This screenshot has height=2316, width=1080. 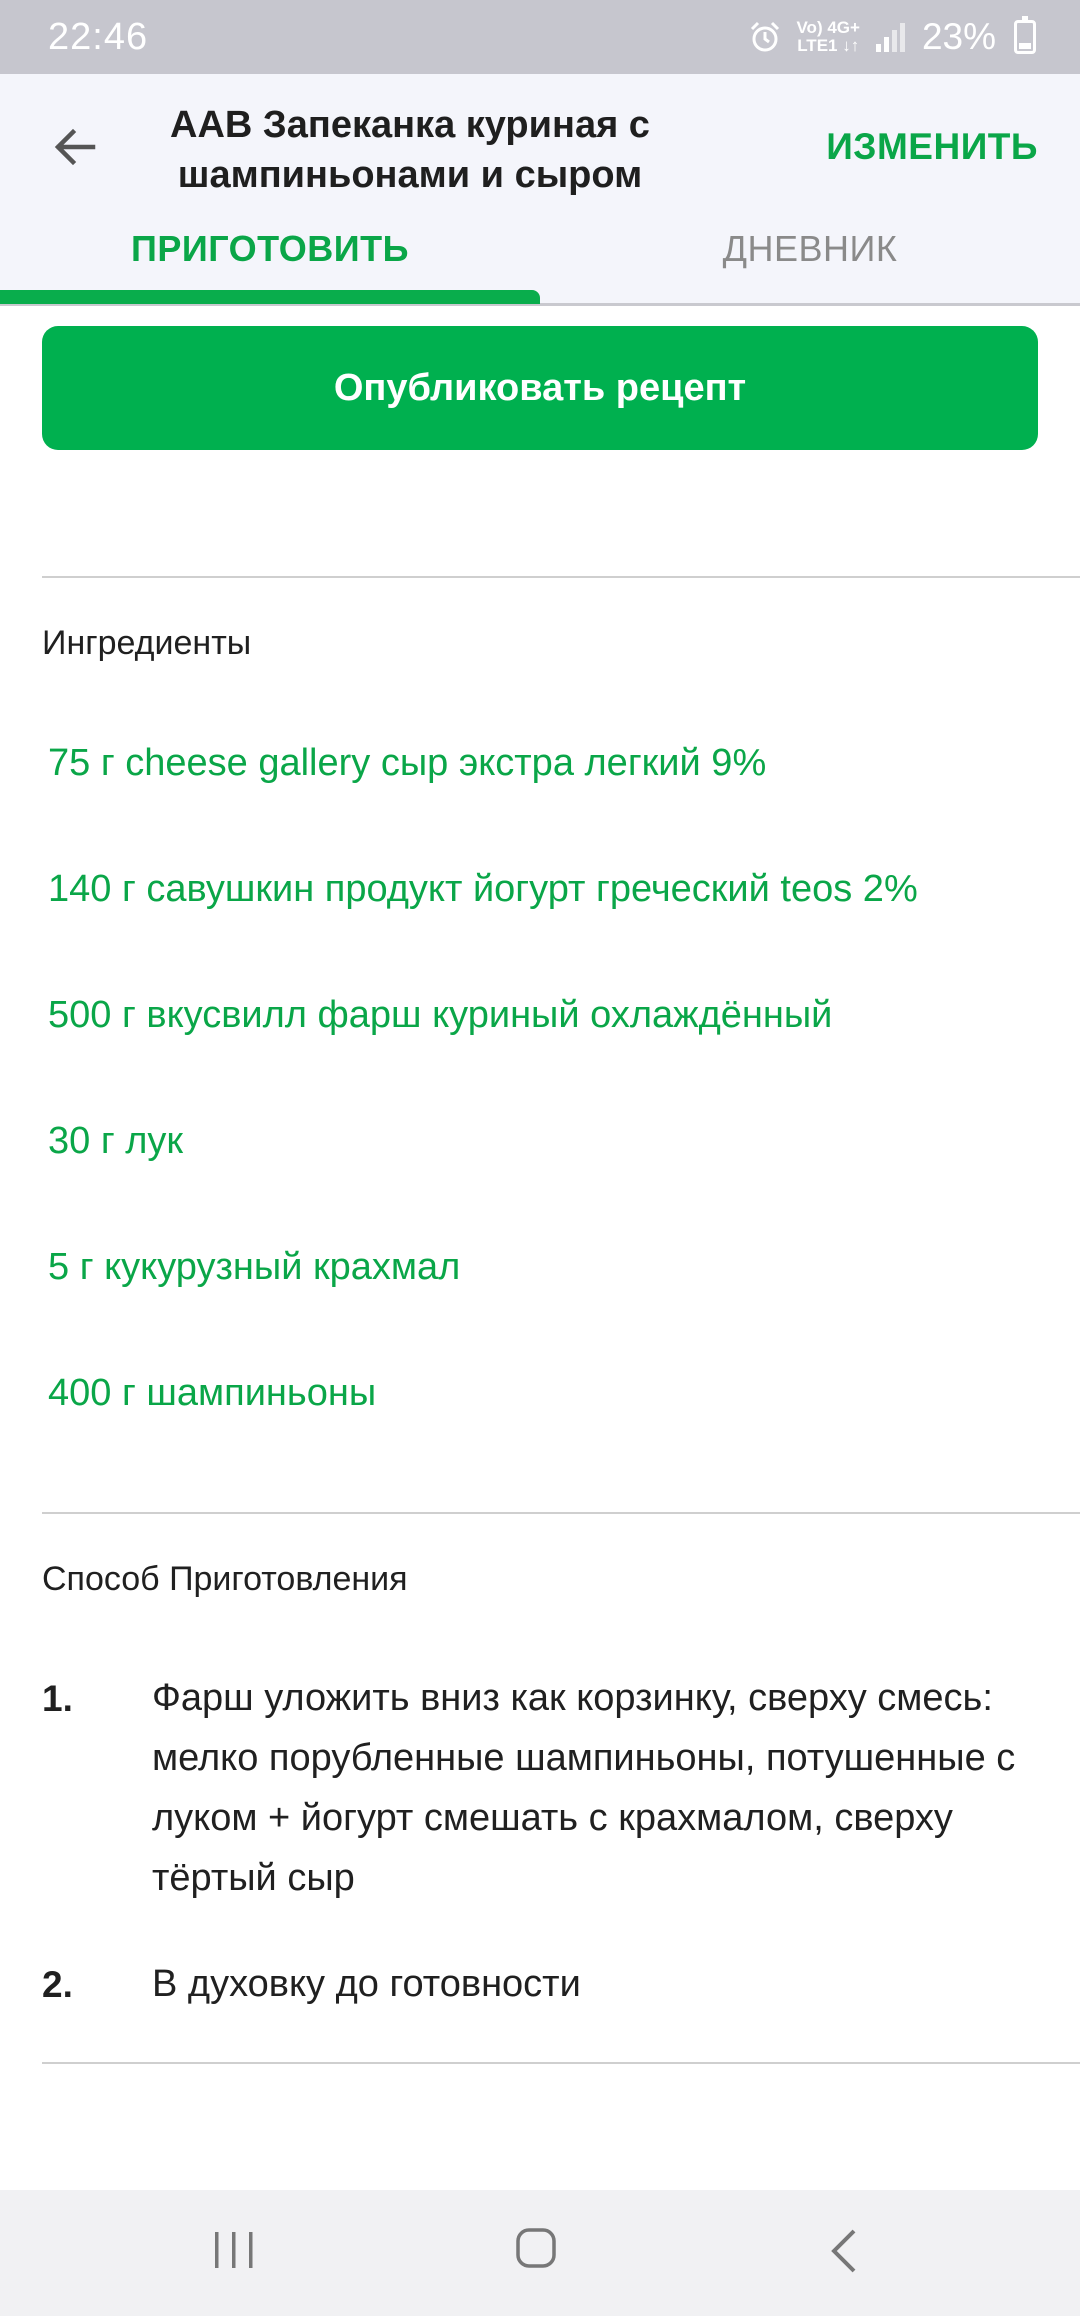 I want to click on step-text: В духовку до готовности, so click(x=366, y=1984).